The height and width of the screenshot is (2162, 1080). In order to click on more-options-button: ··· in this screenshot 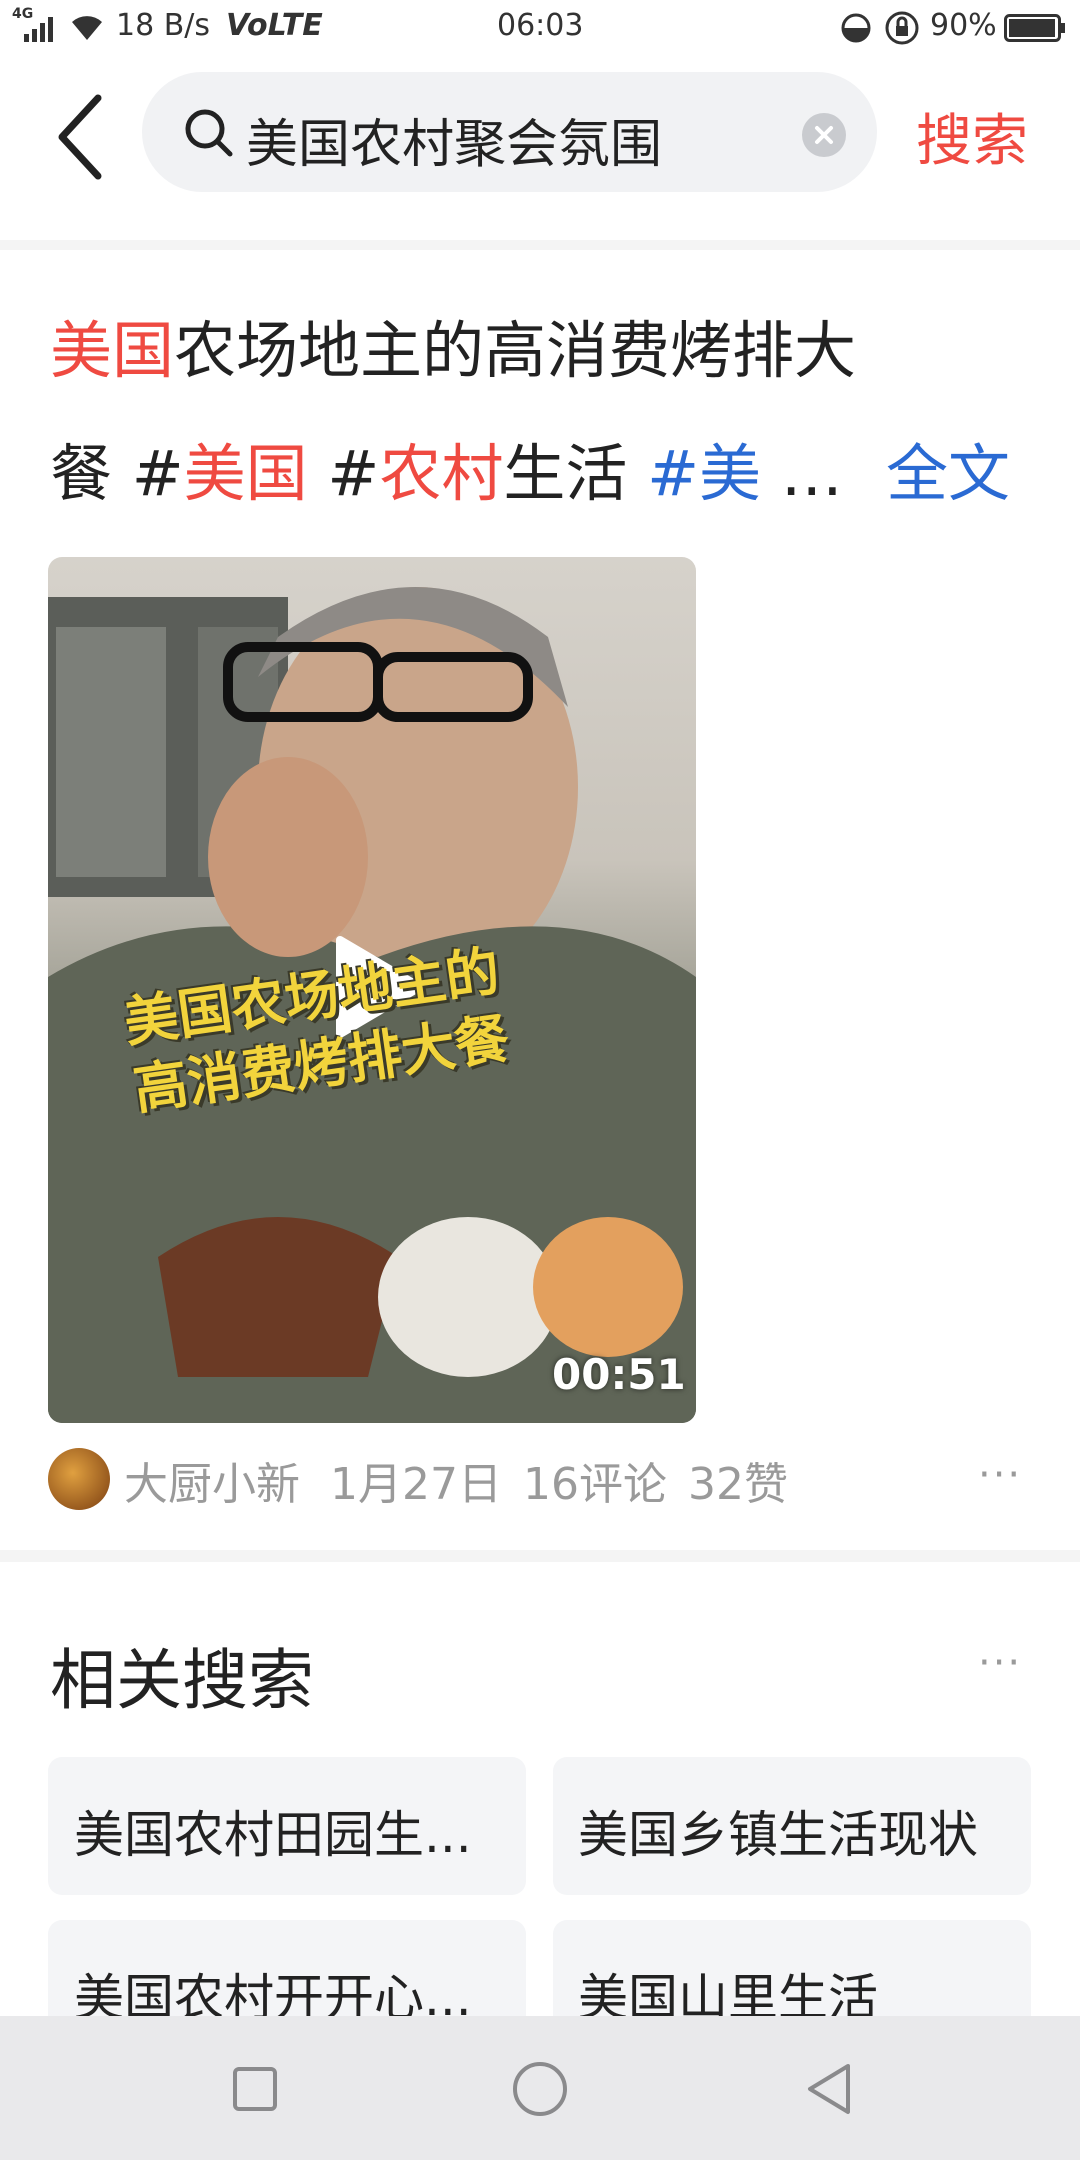, I will do `click(1000, 1475)`.